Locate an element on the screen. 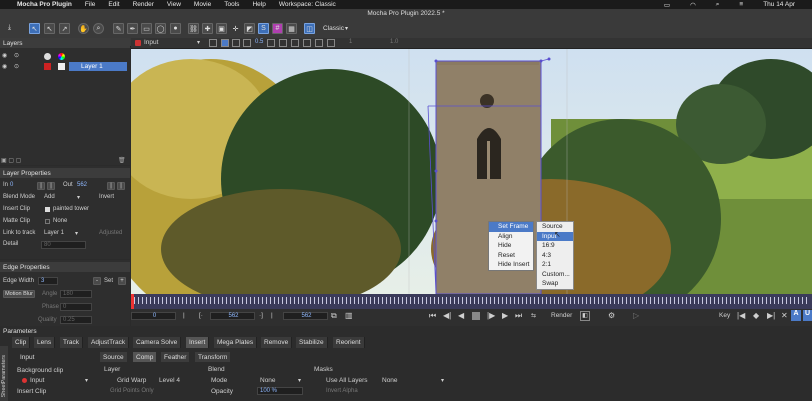 Image resolution: width=812 pixels, height=401 pixels. edge-width-field: 3 is located at coordinates (48, 281).